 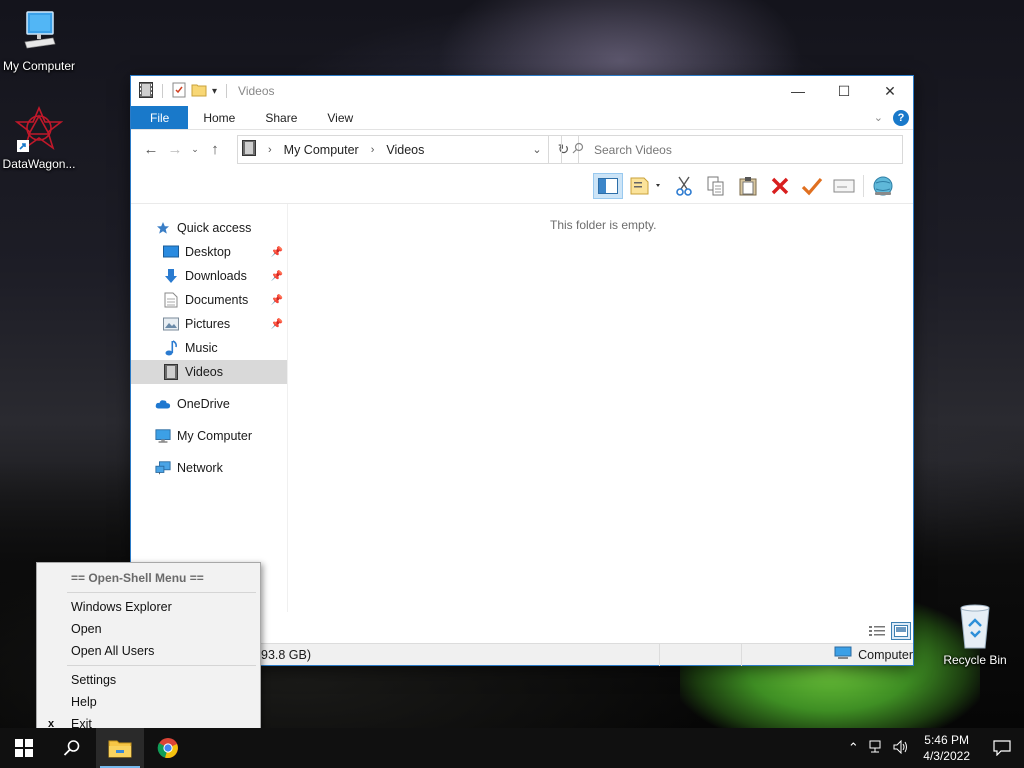 I want to click on tab-file: File, so click(x=160, y=117).